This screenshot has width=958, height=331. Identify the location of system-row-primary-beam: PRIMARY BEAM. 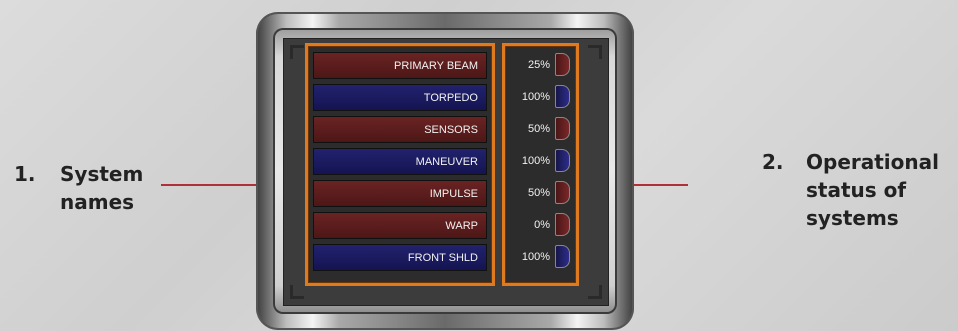
(400, 65).